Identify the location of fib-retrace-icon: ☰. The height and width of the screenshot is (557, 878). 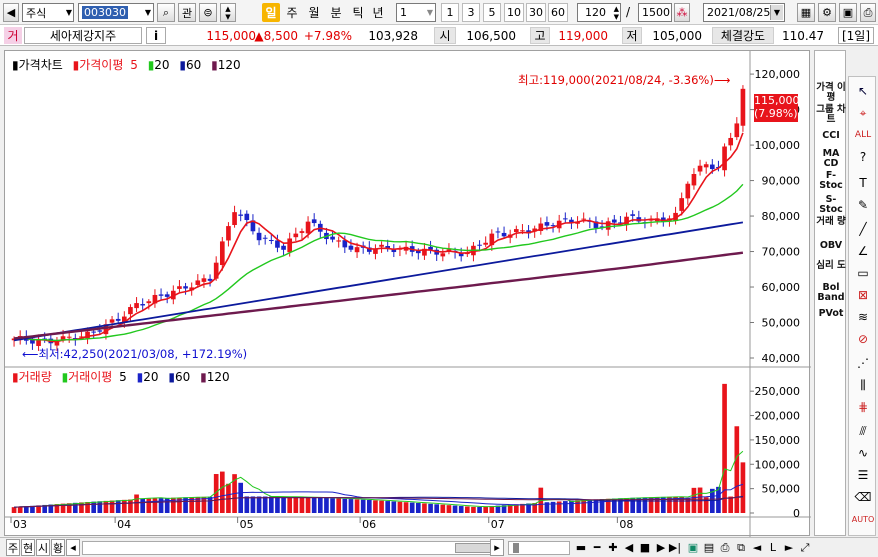
(863, 475).